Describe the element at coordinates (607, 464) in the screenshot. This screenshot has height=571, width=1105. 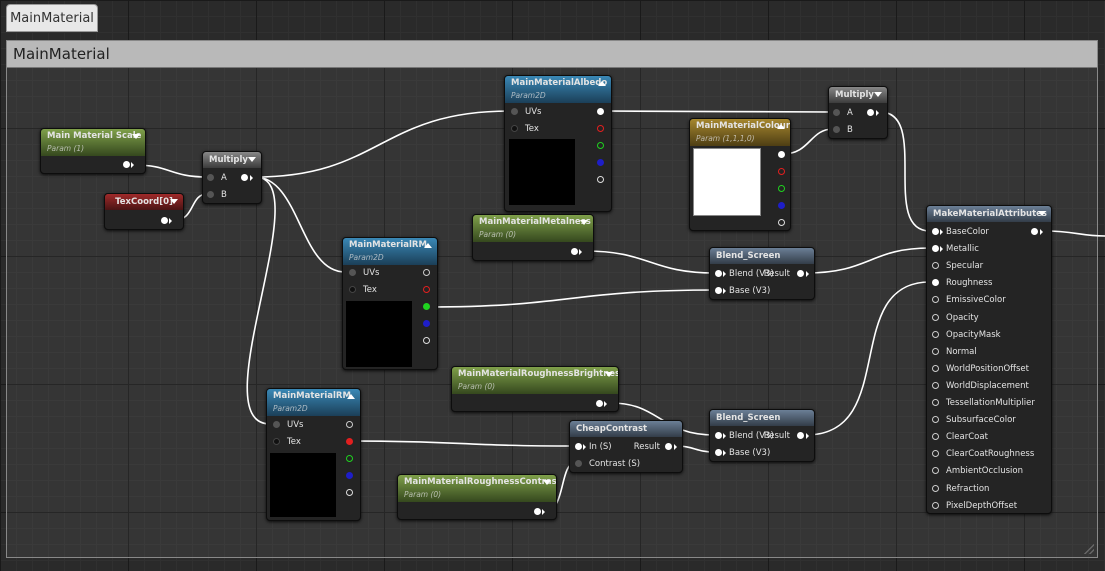
I see `input-pin-contrast: Contrast (S)` at that location.